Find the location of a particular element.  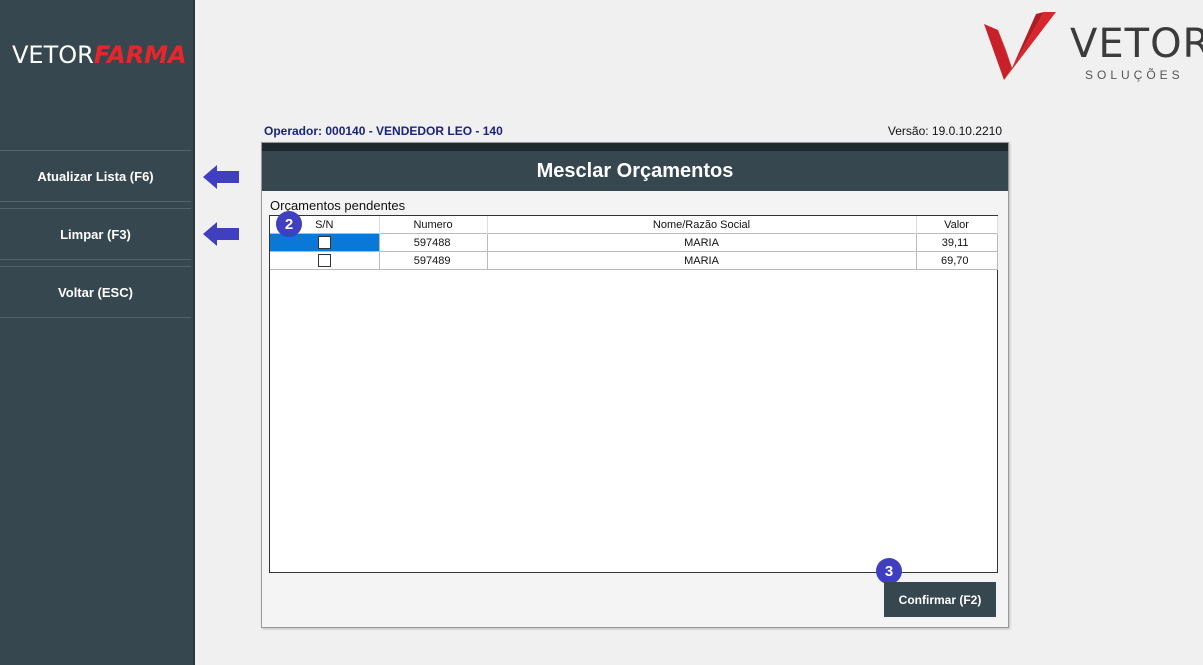

confirmar-label: Confirmar (F2) is located at coordinates (940, 599).